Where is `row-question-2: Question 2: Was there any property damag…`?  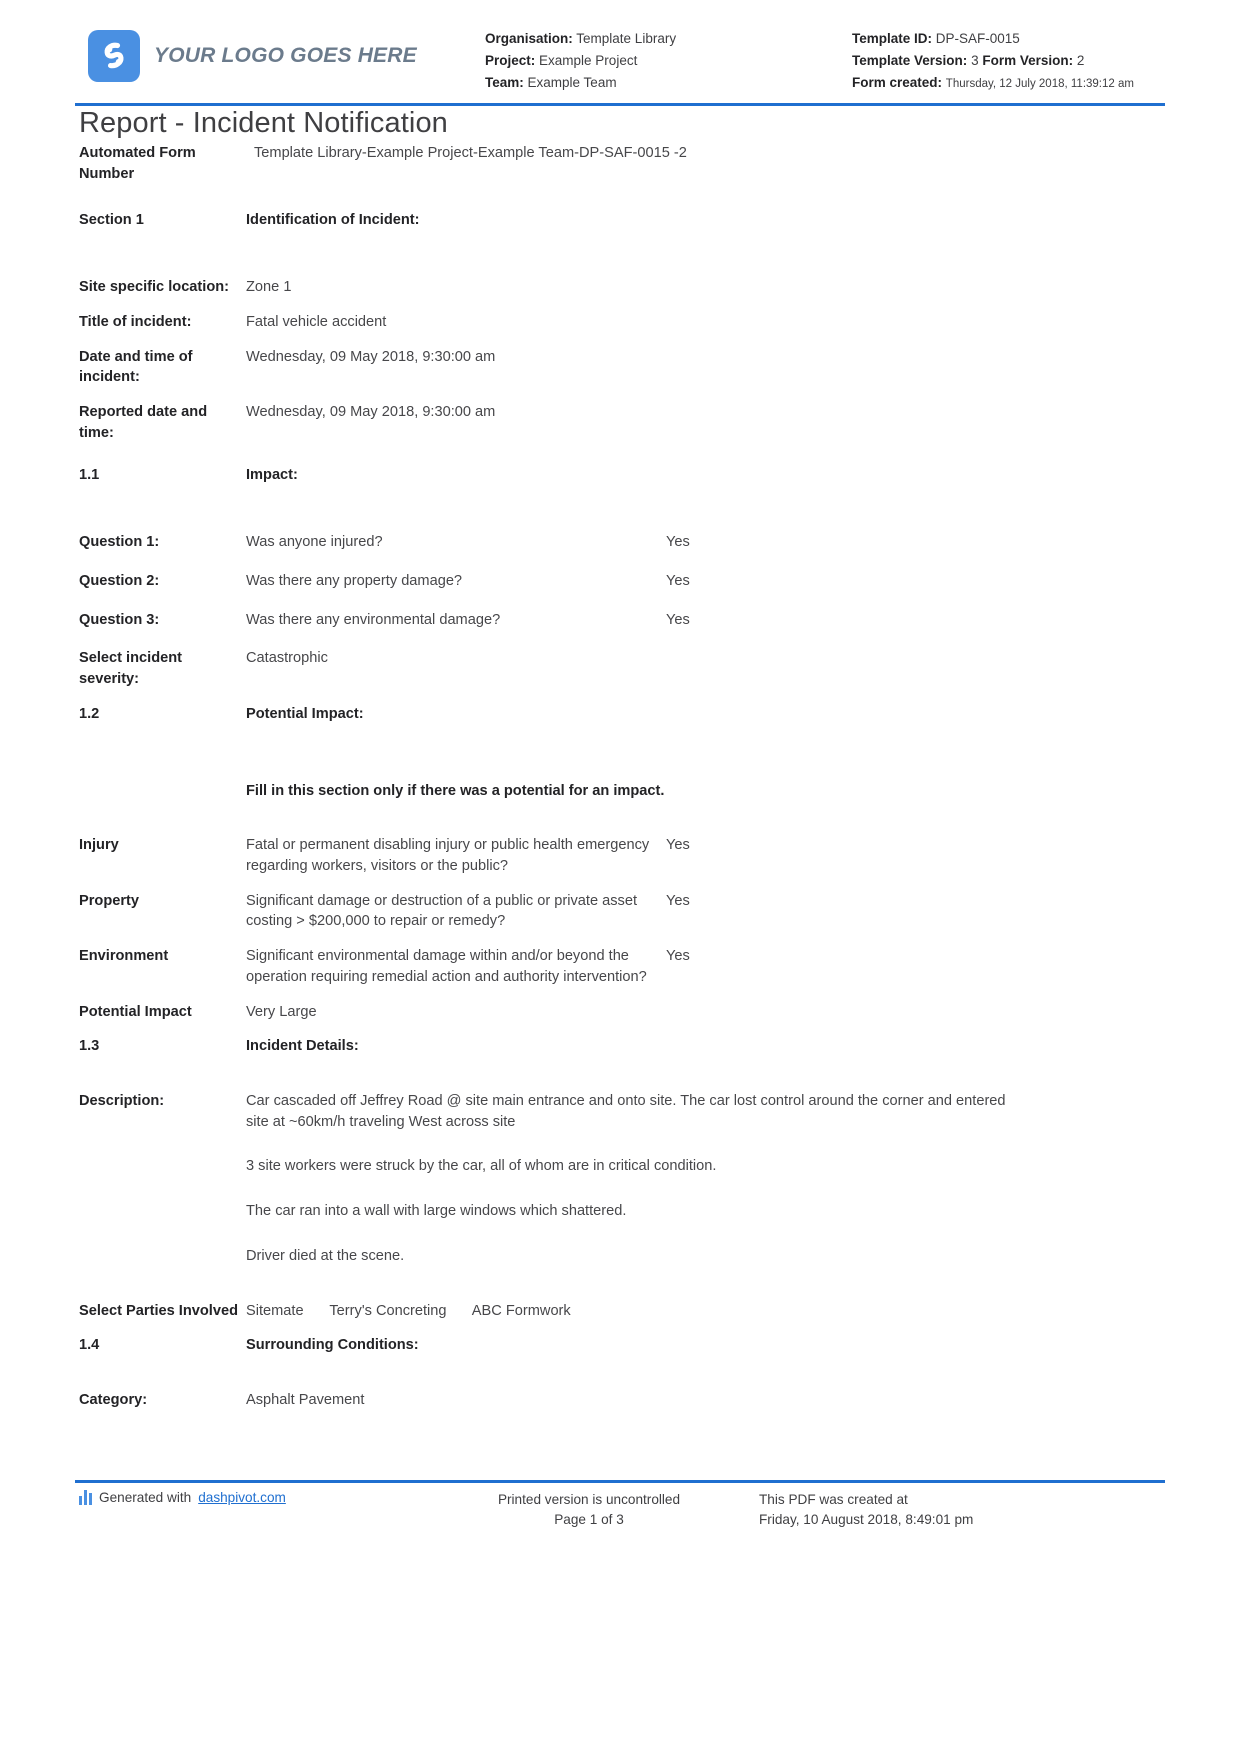 row-question-2: Question 2: Was there any property damag… is located at coordinates (579, 581).